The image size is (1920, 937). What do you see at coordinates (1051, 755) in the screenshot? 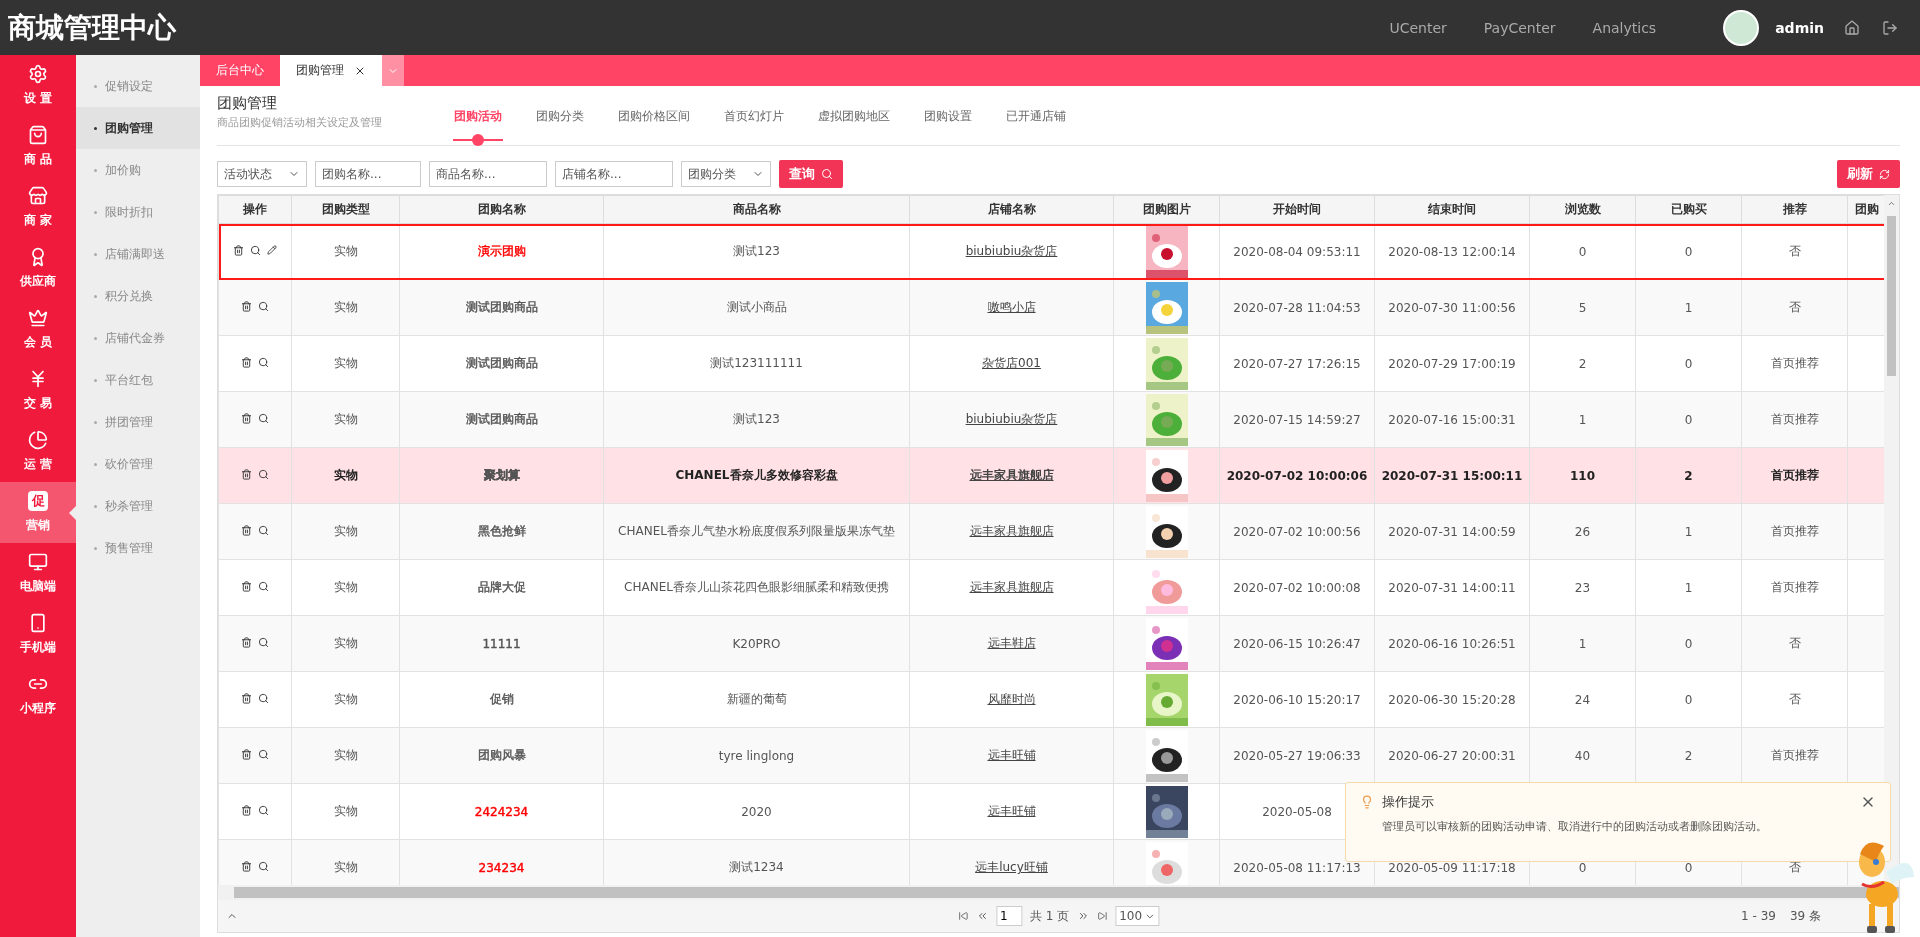
I see `table-row: 实物 团购风暴 tyre linglong 远丰旺铺 2020-05-27 19:06:33 2020-06-27 20:00:31 40 2 首页推荐` at bounding box center [1051, 755].